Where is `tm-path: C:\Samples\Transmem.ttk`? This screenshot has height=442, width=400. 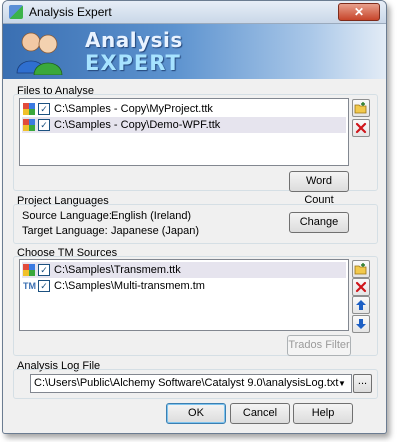 tm-path: C:\Samples\Transmem.ttk is located at coordinates (117, 270).